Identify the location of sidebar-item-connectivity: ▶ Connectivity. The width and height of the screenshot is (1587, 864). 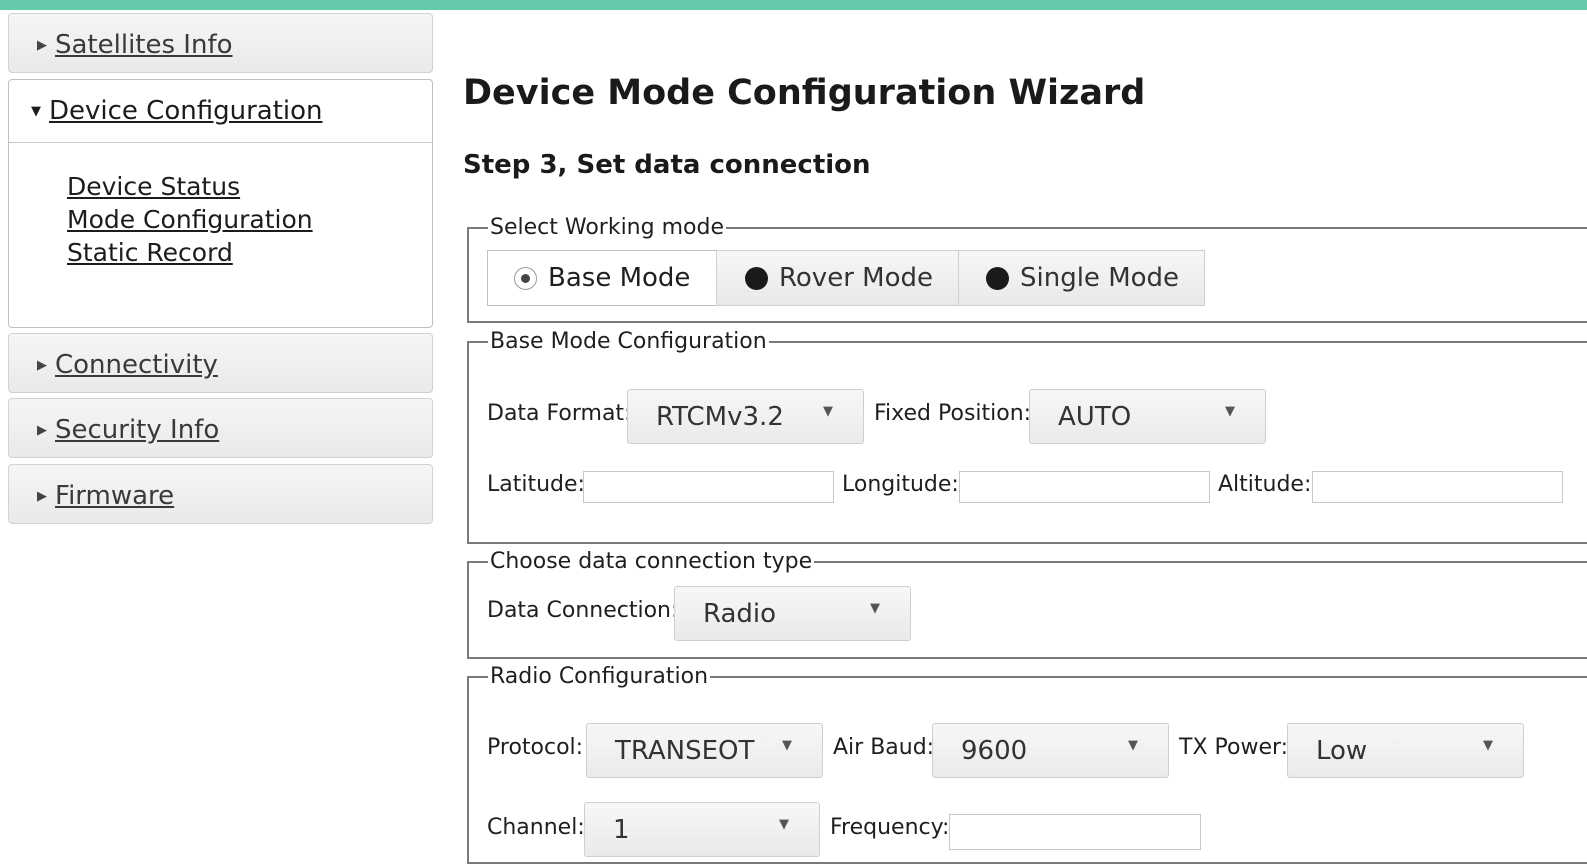
(220, 363).